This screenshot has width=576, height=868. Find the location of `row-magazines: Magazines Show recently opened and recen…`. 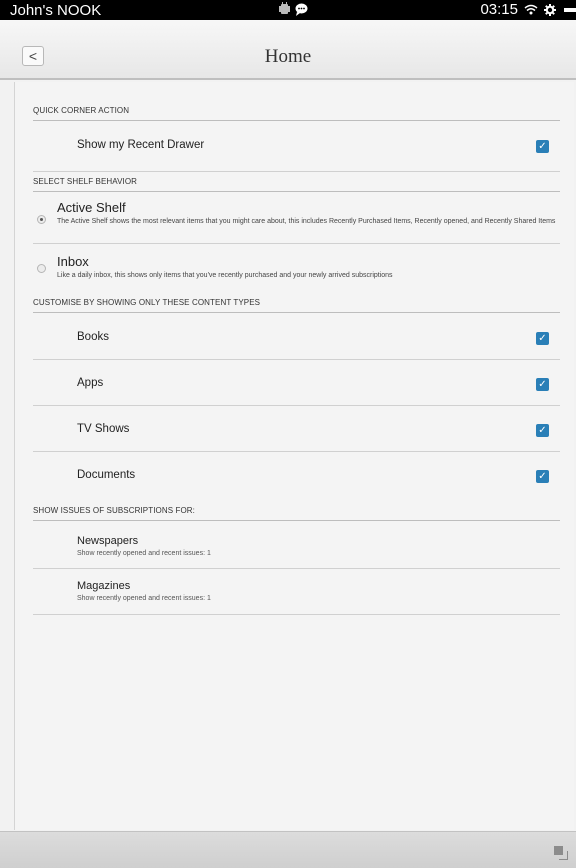

row-magazines: Magazines Show recently opened and recen… is located at coordinates (296, 592).